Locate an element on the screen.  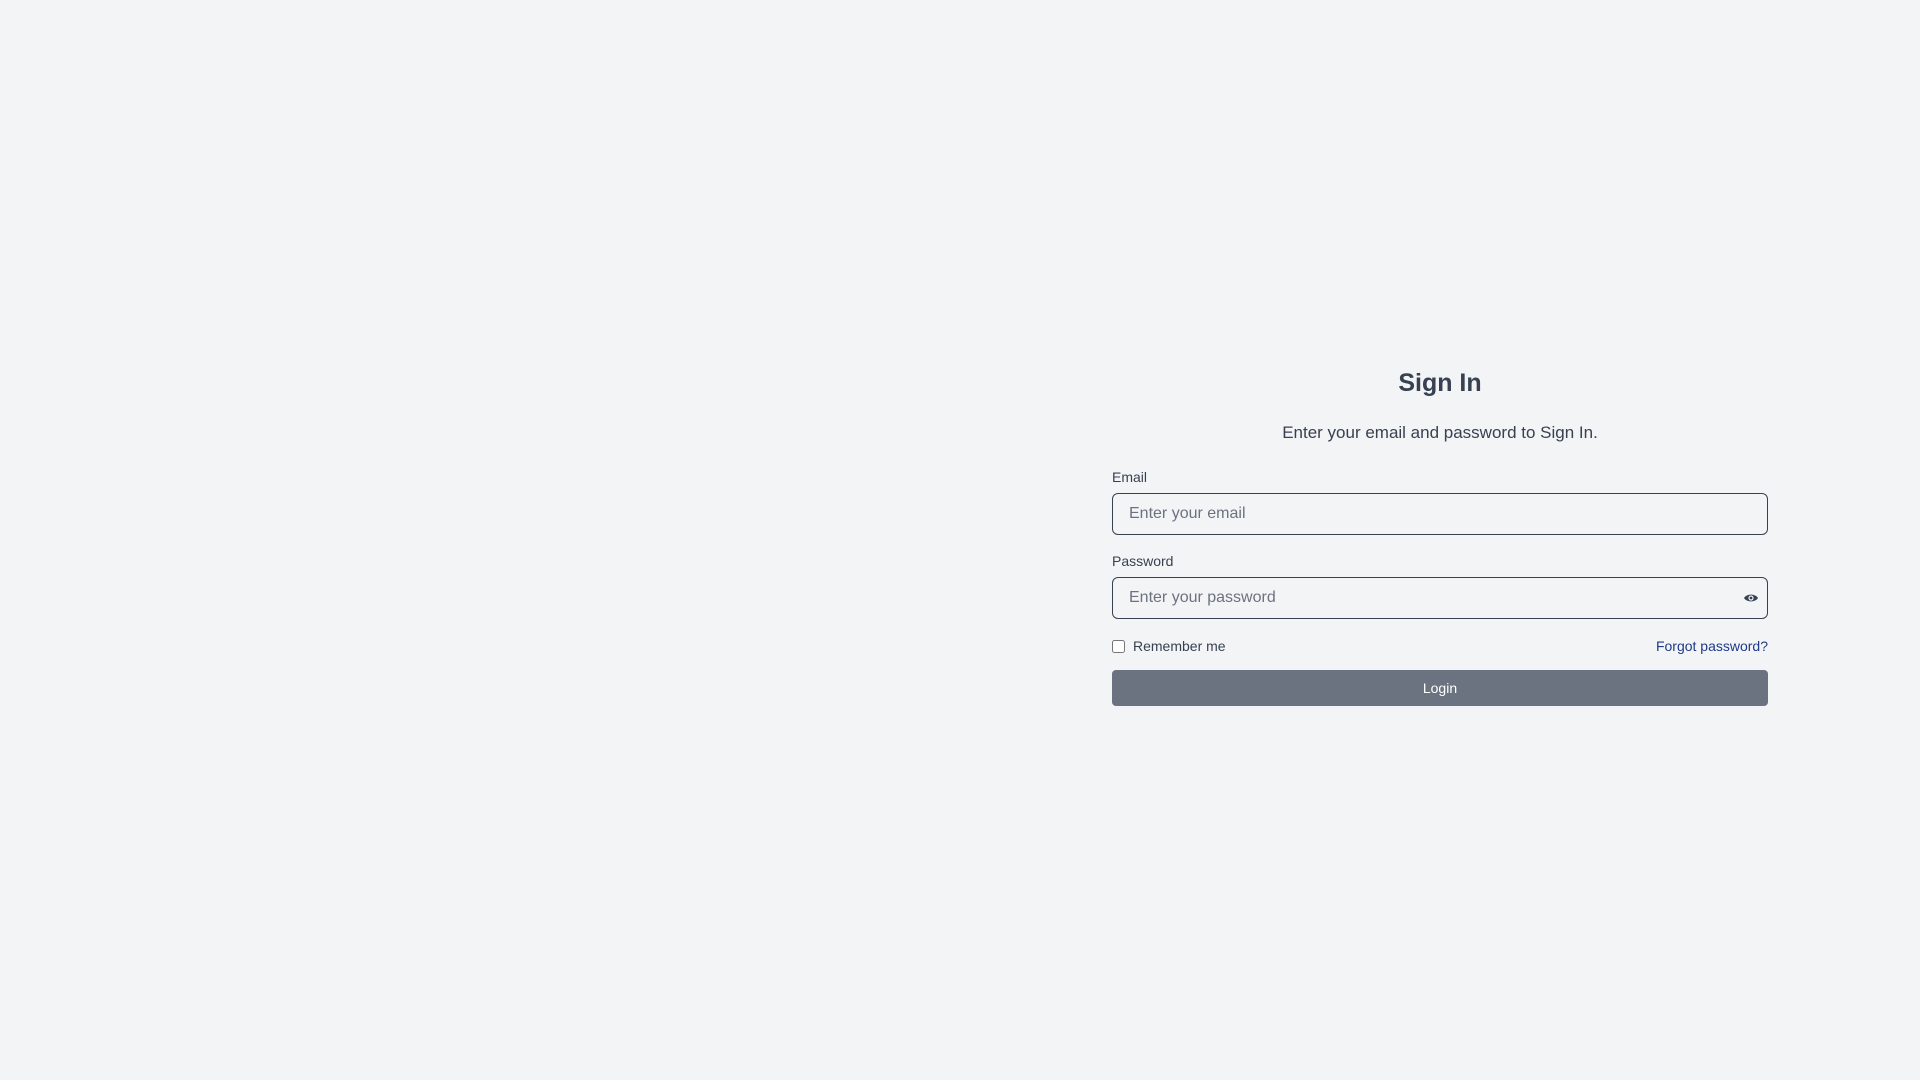
email-field-wrapper is located at coordinates (1440, 514).